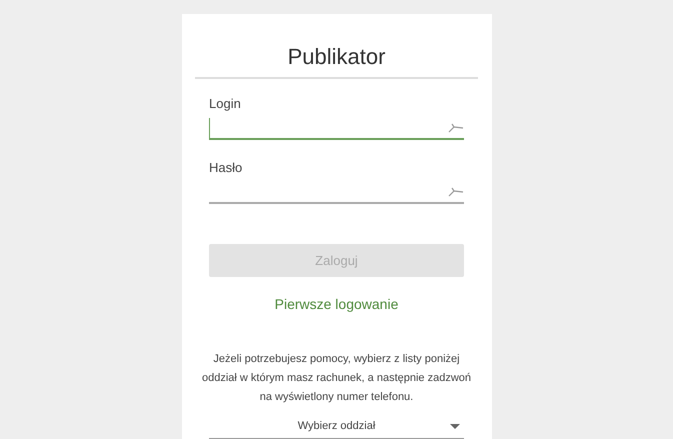  What do you see at coordinates (337, 57) in the screenshot?
I see `app-title: Publikator` at bounding box center [337, 57].